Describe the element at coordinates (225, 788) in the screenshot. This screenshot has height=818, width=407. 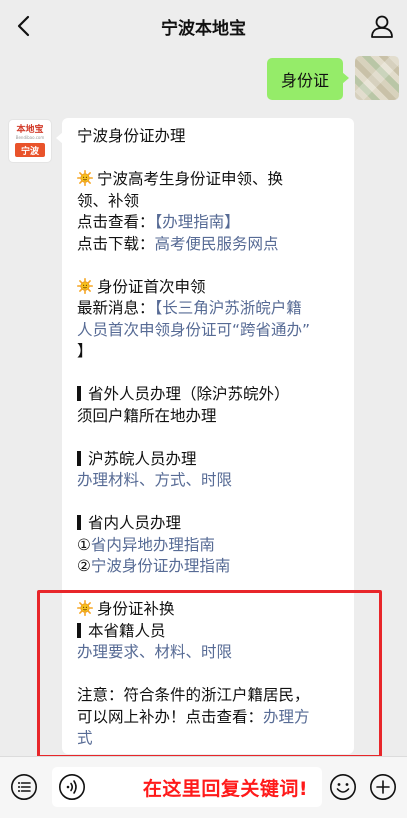
I see `keyword-reply-hint: 在这里回复关键词!` at that location.